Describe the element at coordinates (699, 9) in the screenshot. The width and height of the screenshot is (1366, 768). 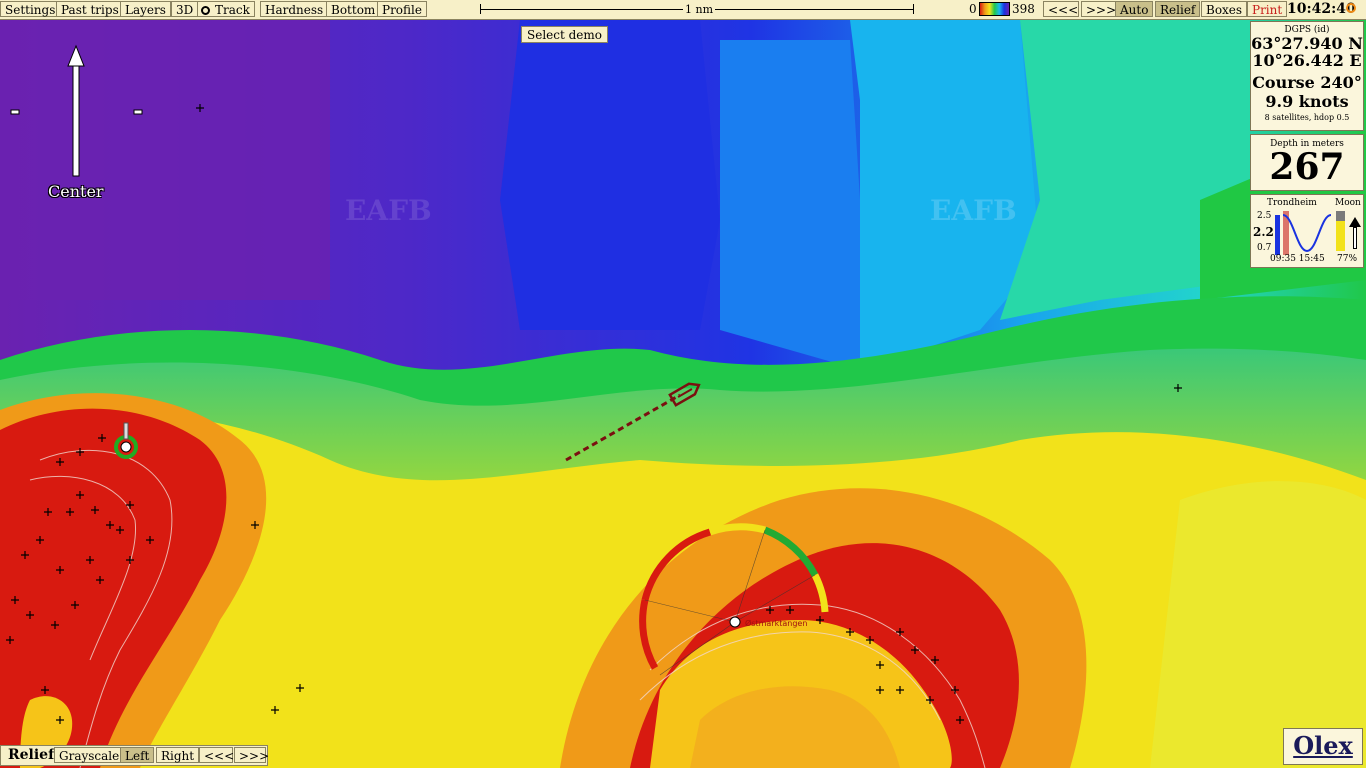
I see `scale-label: 1 nm` at that location.